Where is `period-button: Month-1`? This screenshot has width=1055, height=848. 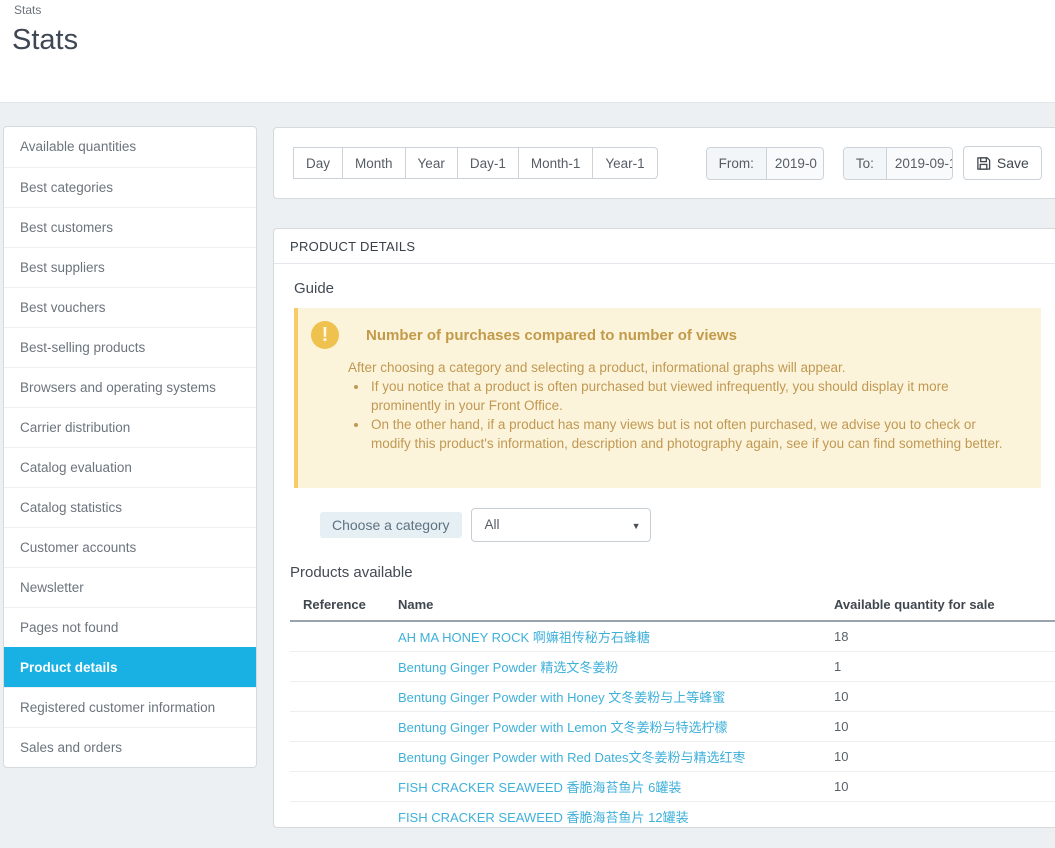
period-button: Month-1 is located at coordinates (555, 163).